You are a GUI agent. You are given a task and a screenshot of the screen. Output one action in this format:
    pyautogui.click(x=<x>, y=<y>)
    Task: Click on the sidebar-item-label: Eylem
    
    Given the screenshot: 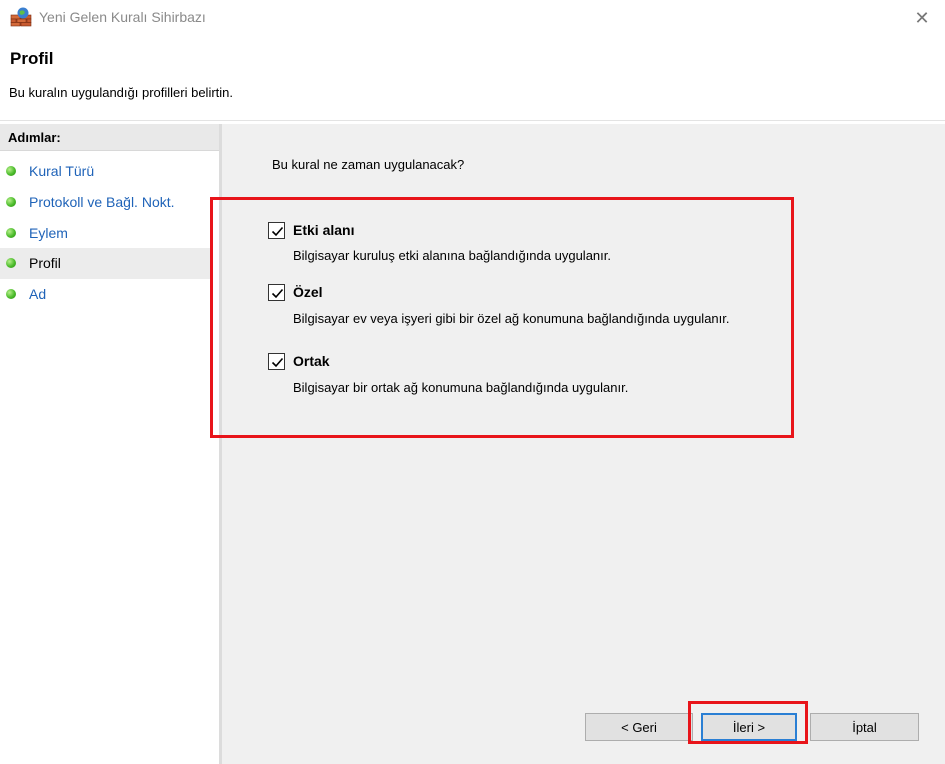 What is the action you would take?
    pyautogui.click(x=48, y=233)
    